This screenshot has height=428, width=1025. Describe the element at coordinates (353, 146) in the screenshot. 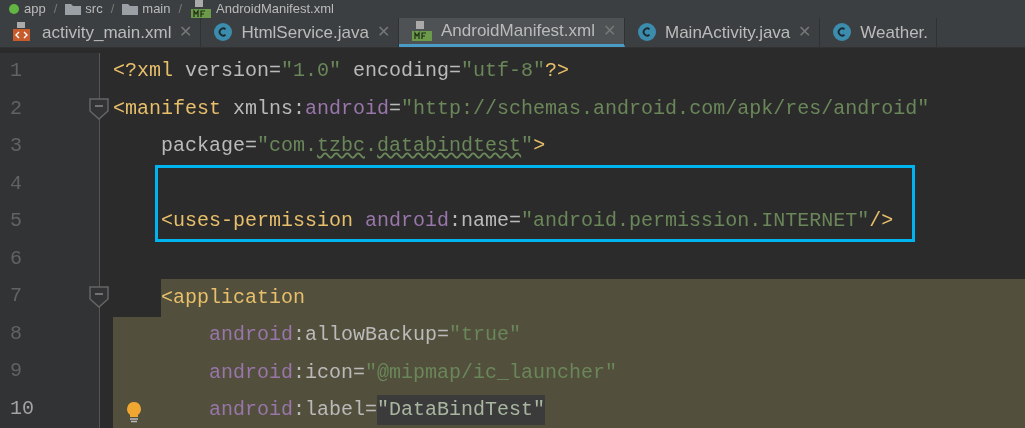

I see `code-line: package="com.tzbc.databindtest">` at that location.